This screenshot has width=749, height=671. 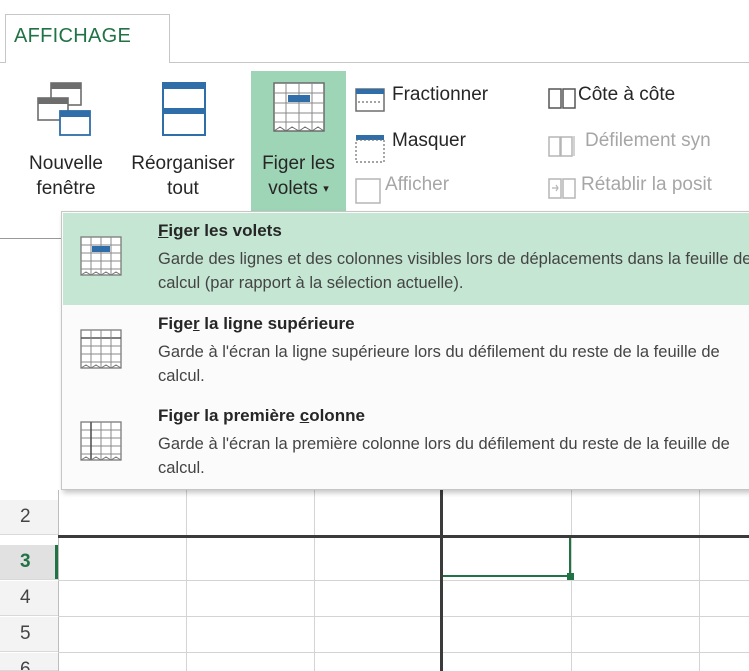 What do you see at coordinates (183, 188) in the screenshot?
I see `arrange-all-label-2: tout` at bounding box center [183, 188].